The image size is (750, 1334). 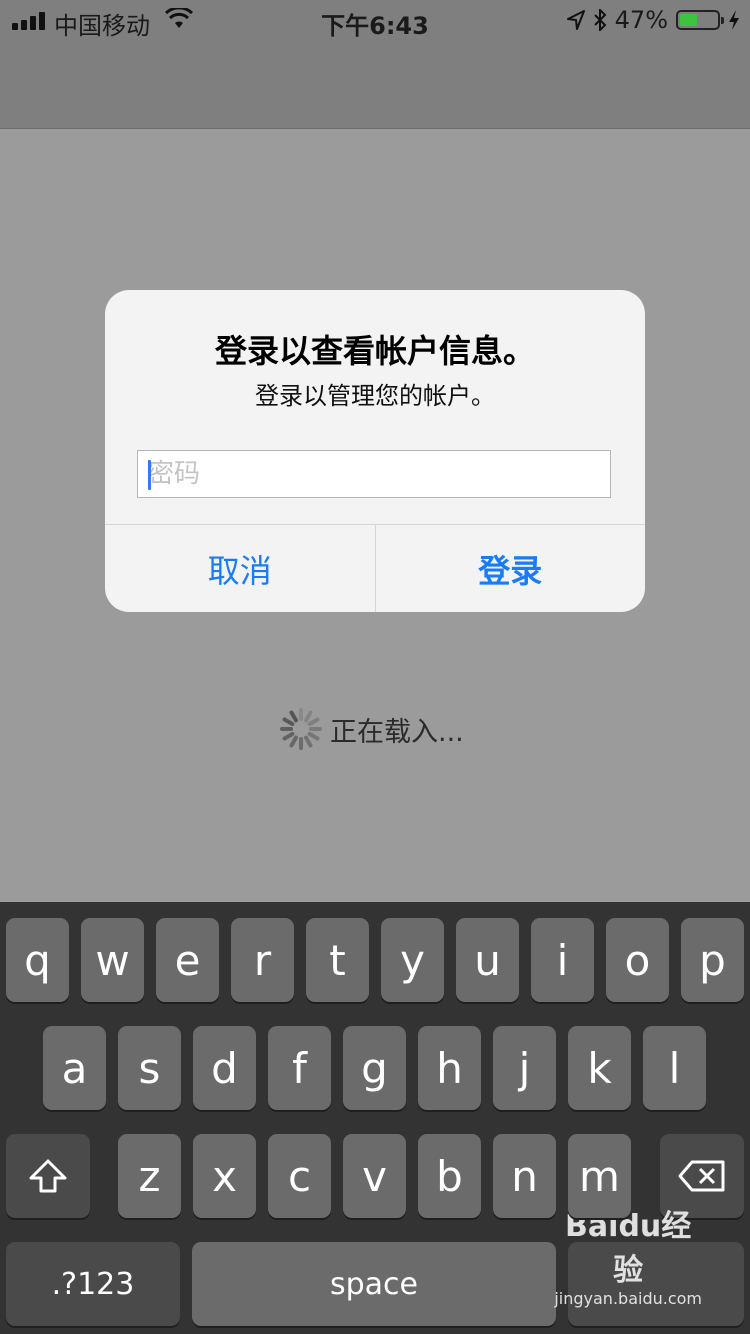 I want to click on navigation-area: 中国移动 下午6:43 47%, so click(x=375, y=64).